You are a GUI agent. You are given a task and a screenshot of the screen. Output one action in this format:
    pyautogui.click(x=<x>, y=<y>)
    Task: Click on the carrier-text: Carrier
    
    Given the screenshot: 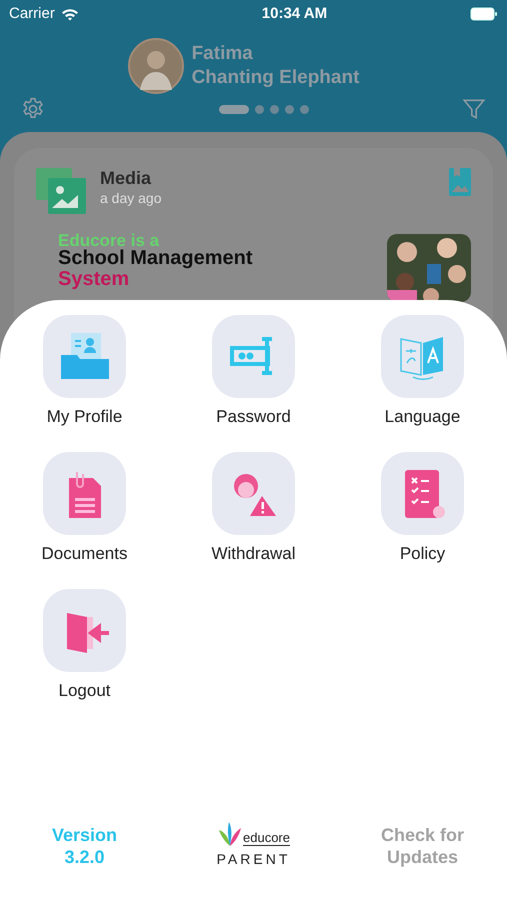 What is the action you would take?
    pyautogui.click(x=32, y=14)
    